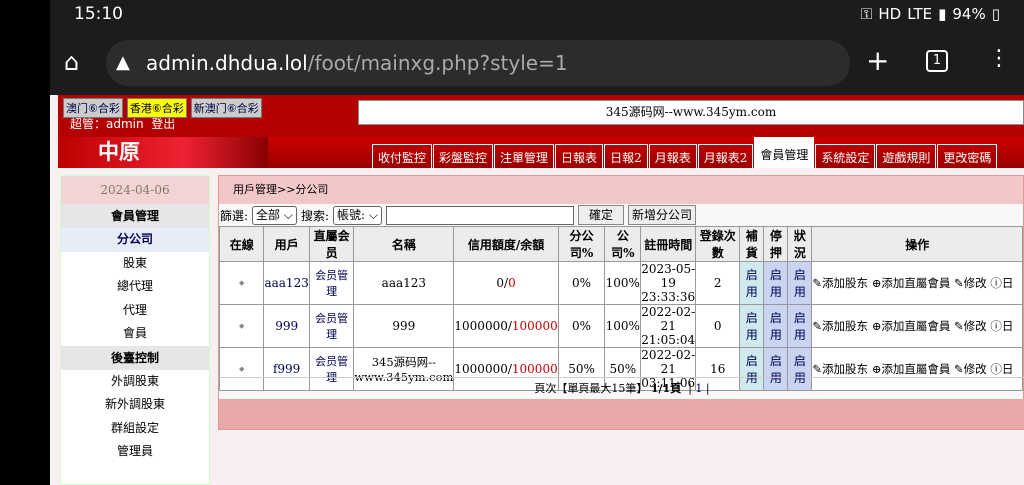 Image resolution: width=1024 pixels, height=485 pixels. I want to click on lte-label: LTE, so click(920, 14).